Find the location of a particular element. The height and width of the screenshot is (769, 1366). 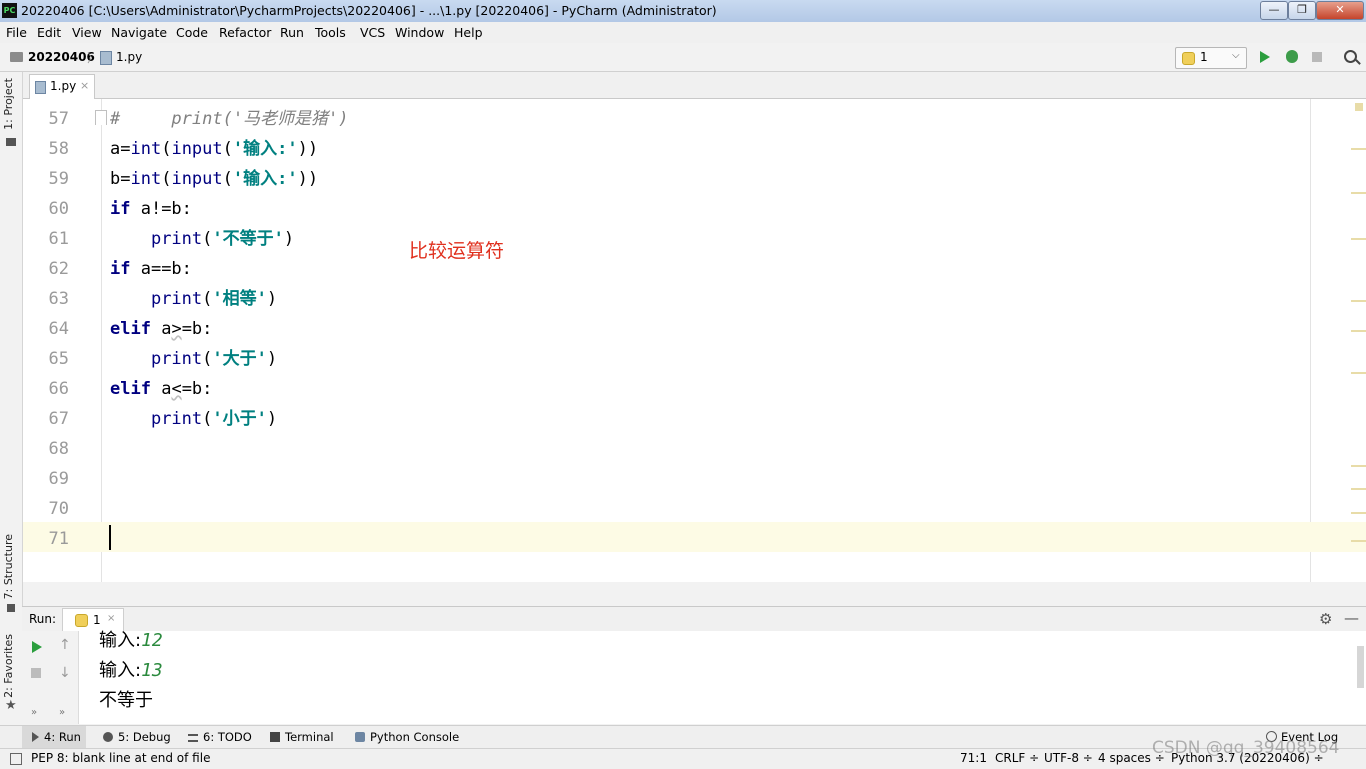

toggle-tool-windows-icon is located at coordinates (16, 759).